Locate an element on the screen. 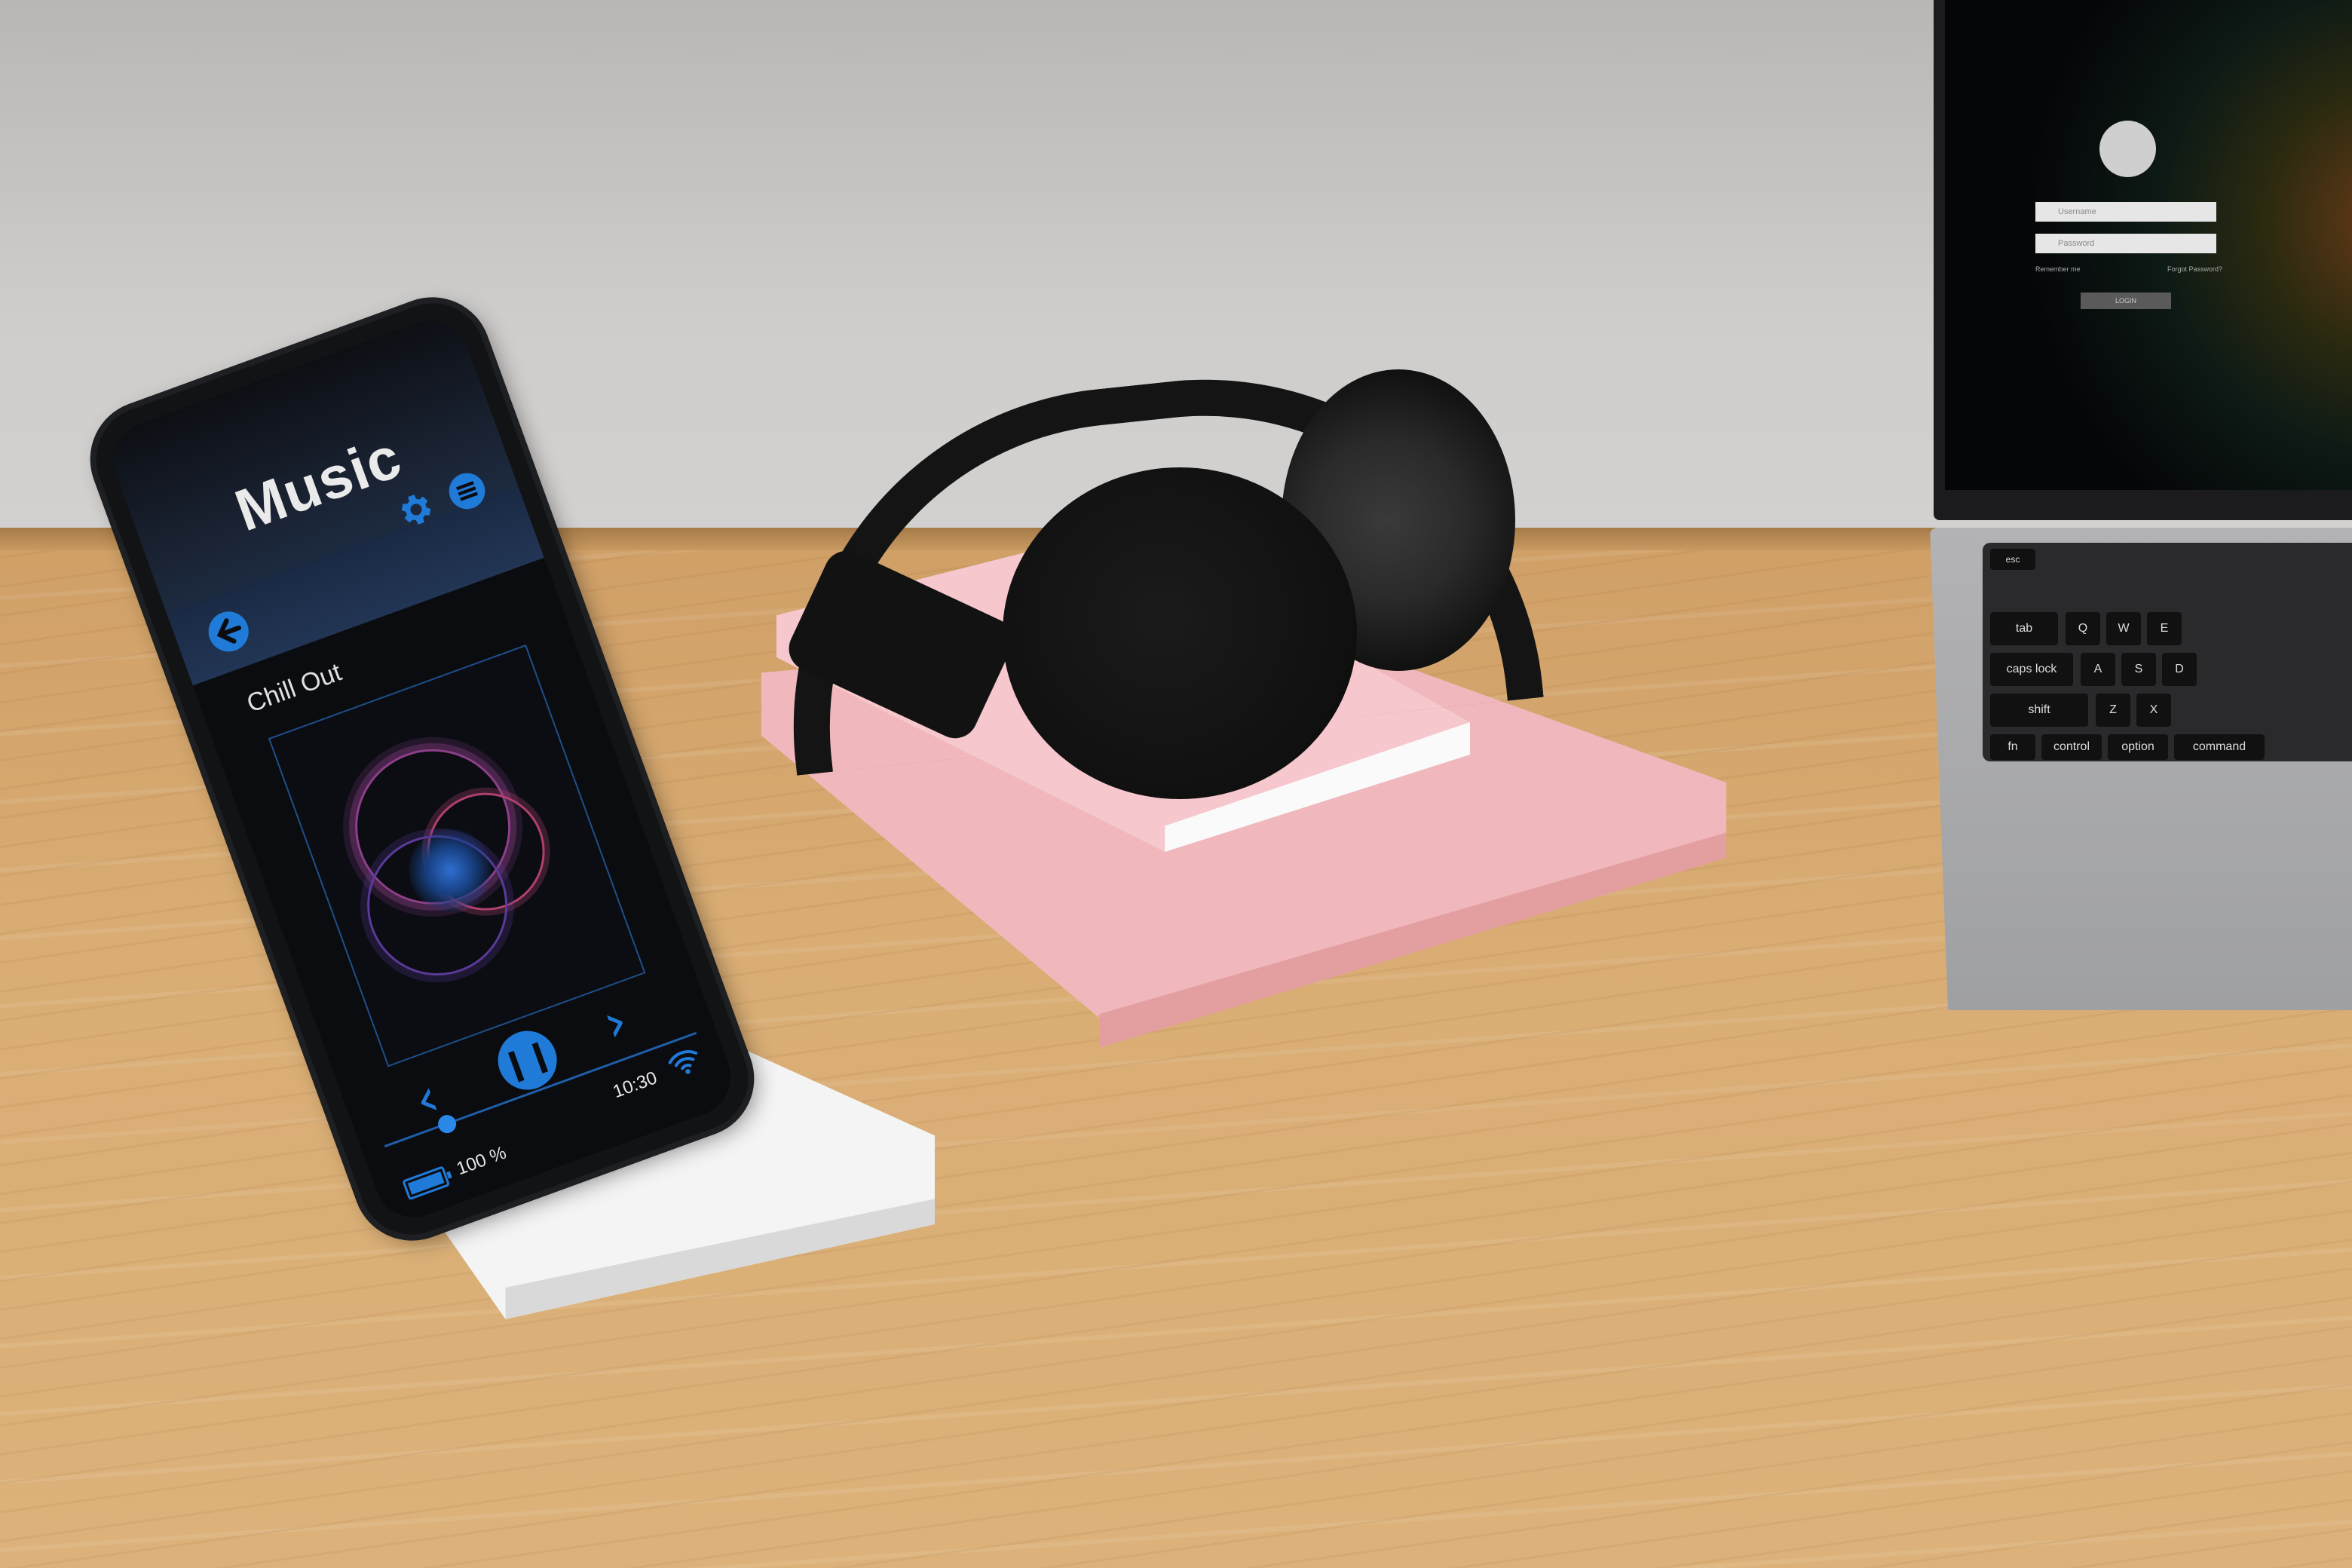 The image size is (2352, 1568). key-caps-lock: caps lock is located at coordinates (2031, 669).